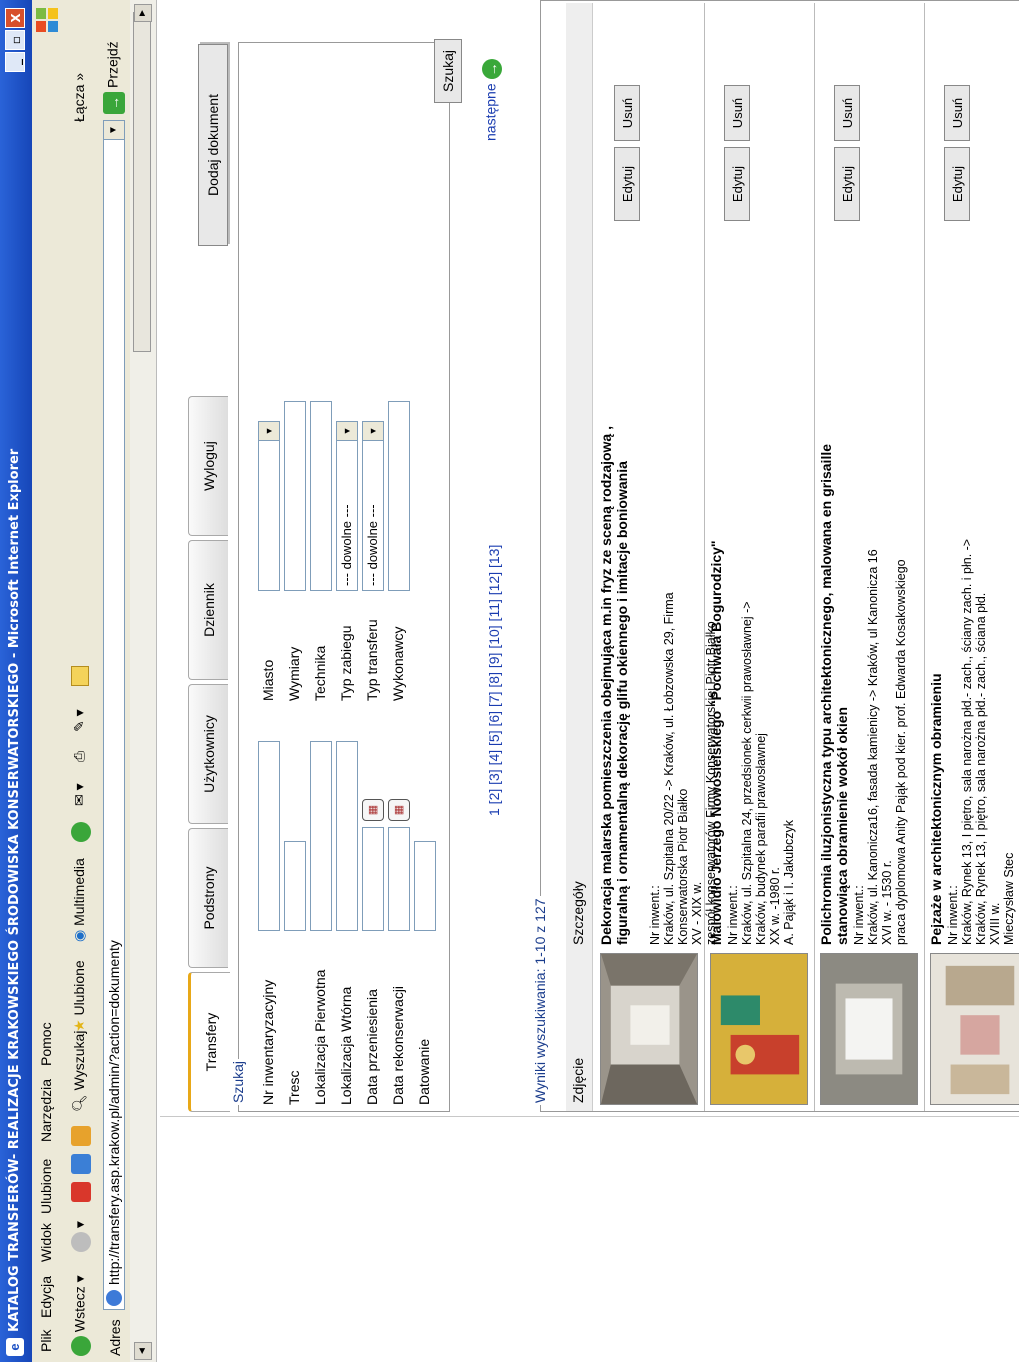 This screenshot has height=1362, width=1019. I want to click on wymiary-input, so click(295, 496).